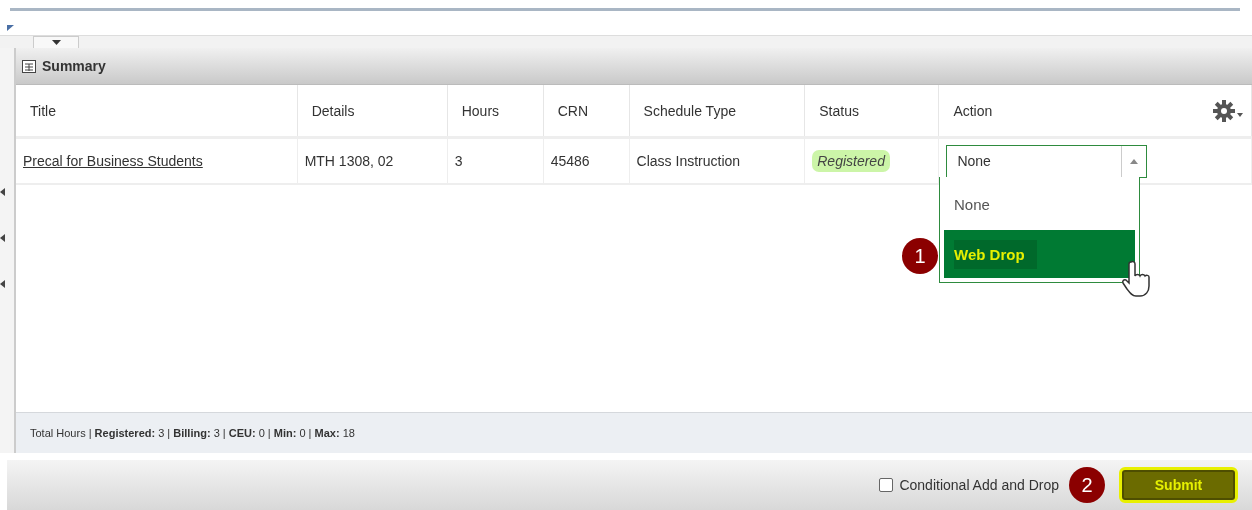 The height and width of the screenshot is (510, 1252). Describe the element at coordinates (717, 160) in the screenshot. I see `table-cell: Class Instruction` at that location.